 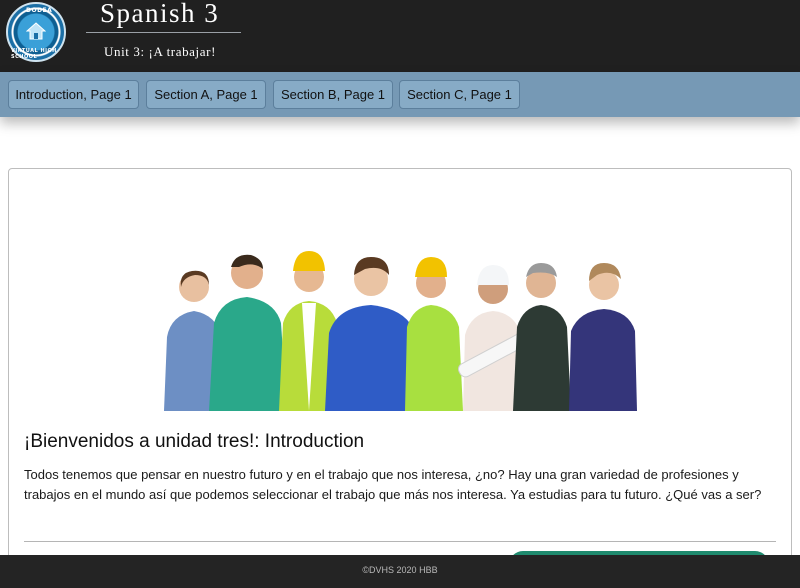 What do you see at coordinates (160, 51) in the screenshot?
I see `page-subtitle: Unit 3: ¡A trabajar!` at bounding box center [160, 51].